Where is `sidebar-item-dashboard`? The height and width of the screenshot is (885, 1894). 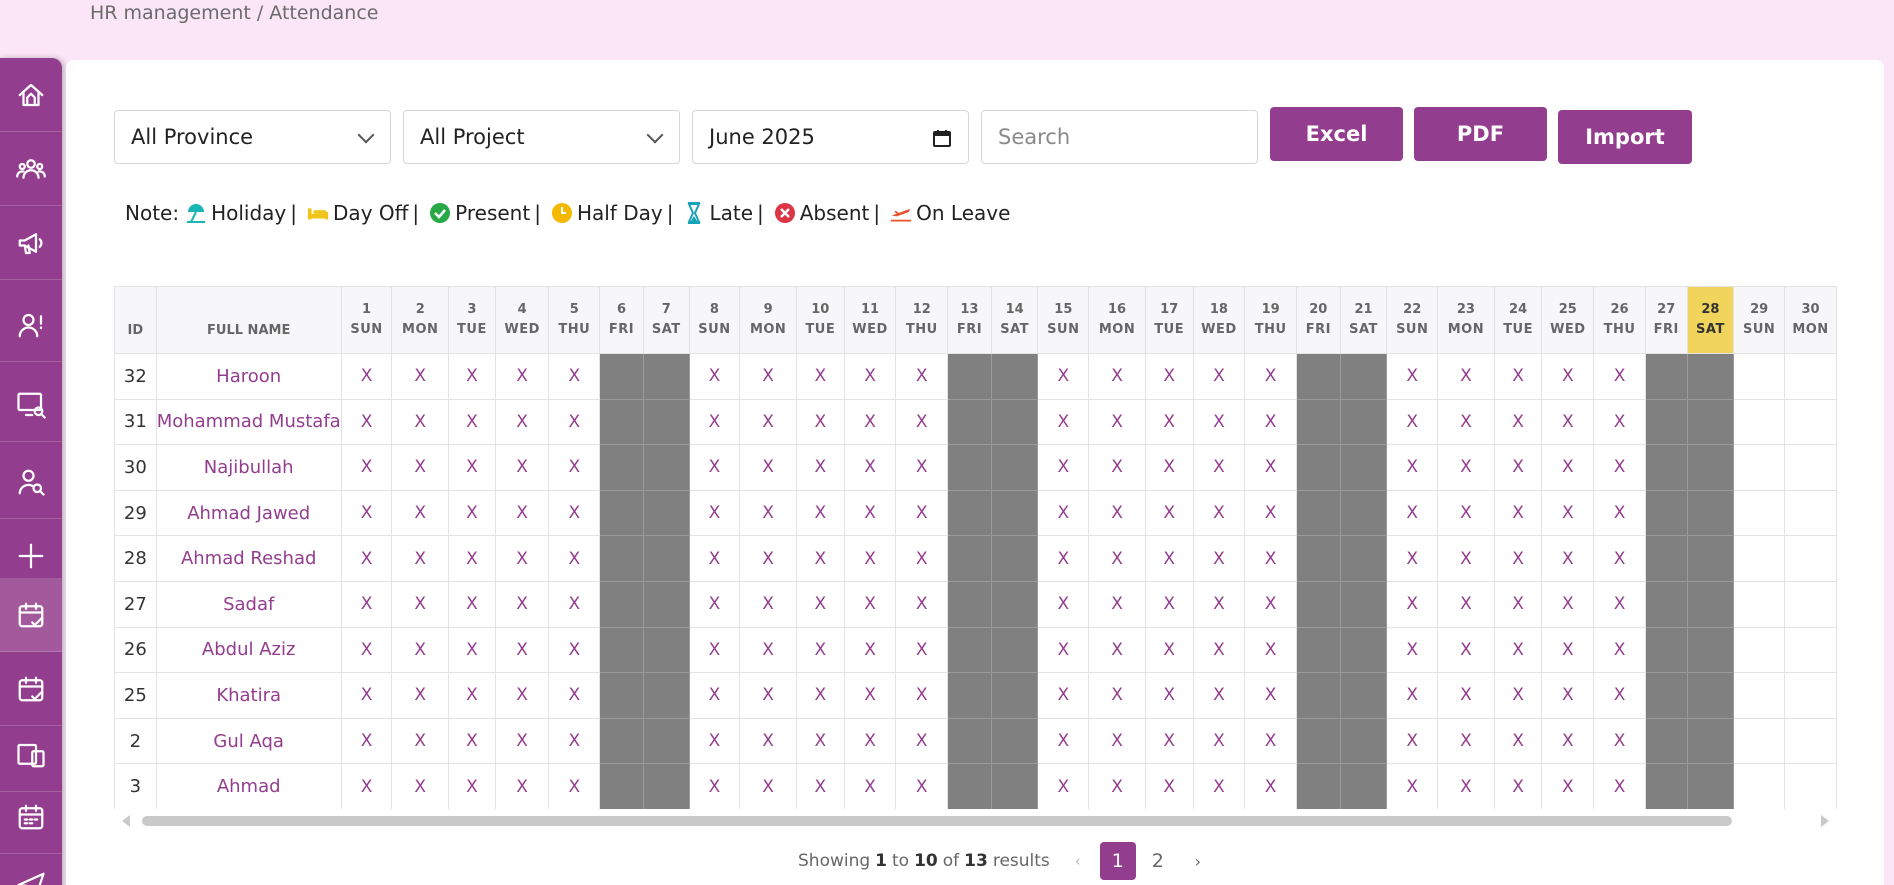 sidebar-item-dashboard is located at coordinates (31, 95).